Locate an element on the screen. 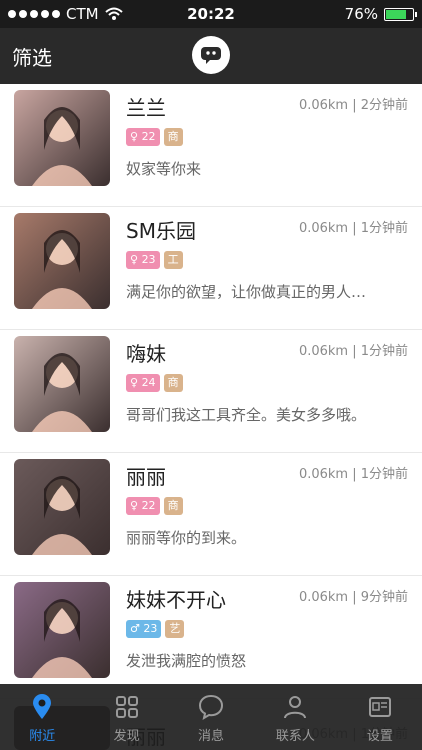 The width and height of the screenshot is (422, 750). tab-grid: 发现 is located at coordinates (126, 717).